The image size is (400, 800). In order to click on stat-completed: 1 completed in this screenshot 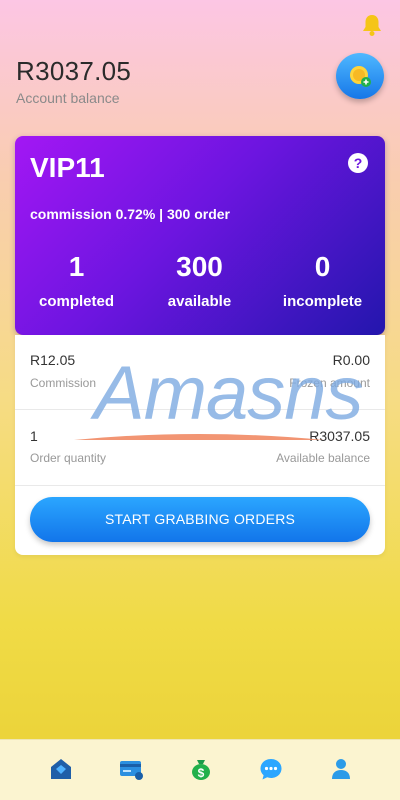, I will do `click(76, 280)`.